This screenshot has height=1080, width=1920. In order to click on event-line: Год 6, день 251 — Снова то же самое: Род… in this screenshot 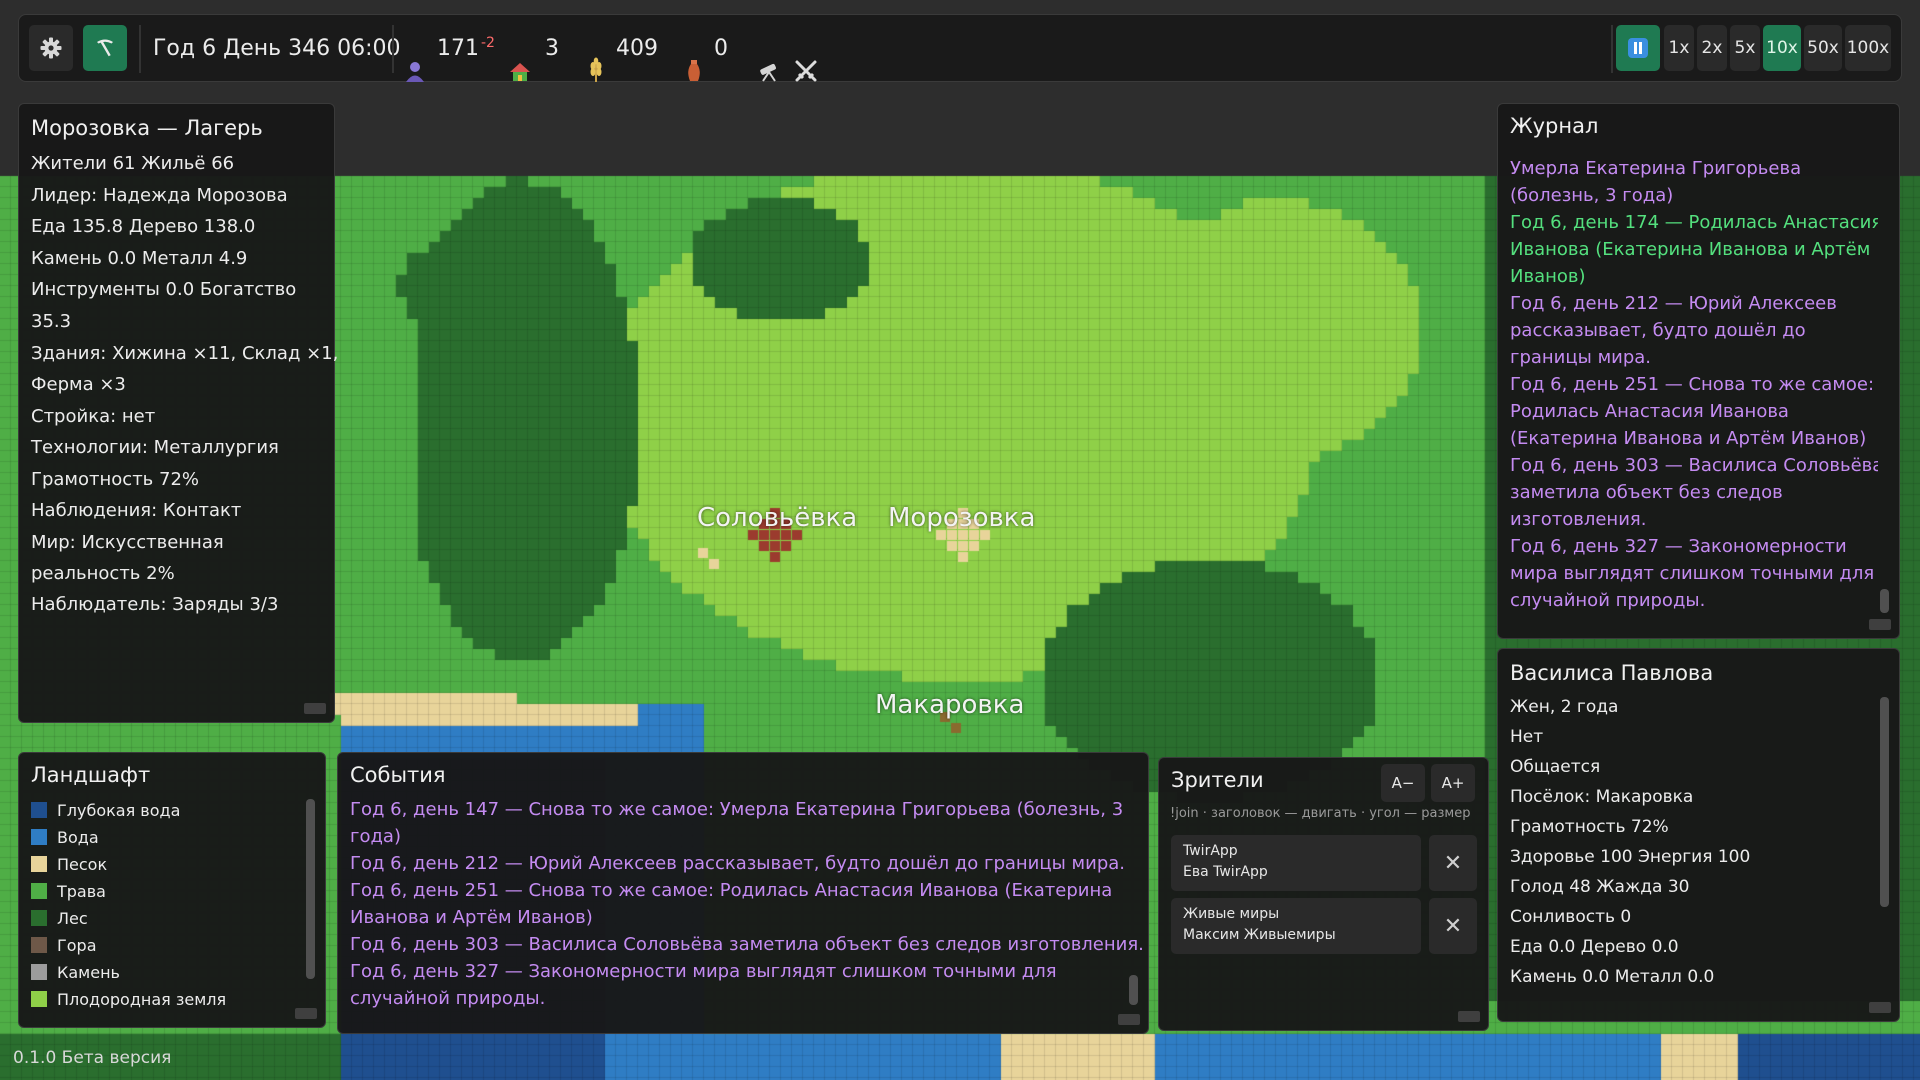, I will do `click(731, 890)`.